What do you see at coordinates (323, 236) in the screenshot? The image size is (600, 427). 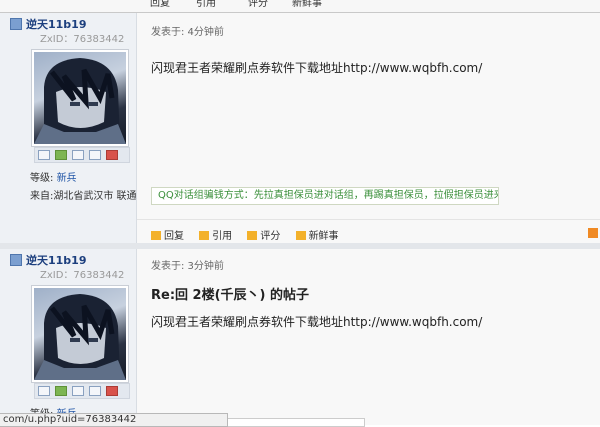 I see `news-label: 新鲜事` at bounding box center [323, 236].